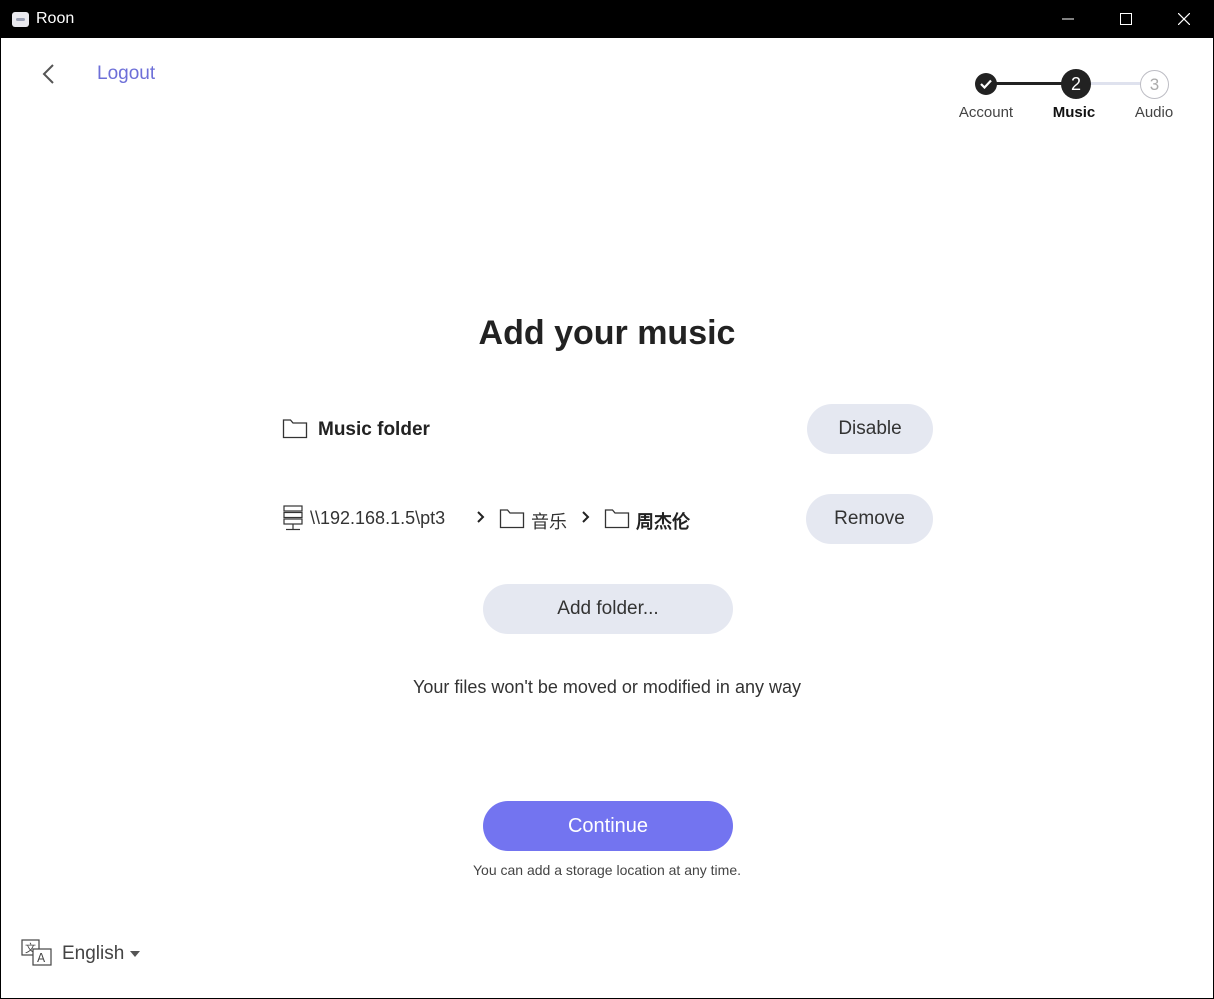 This screenshot has width=1214, height=999. What do you see at coordinates (293, 518) in the screenshot?
I see `network-drive-icon` at bounding box center [293, 518].